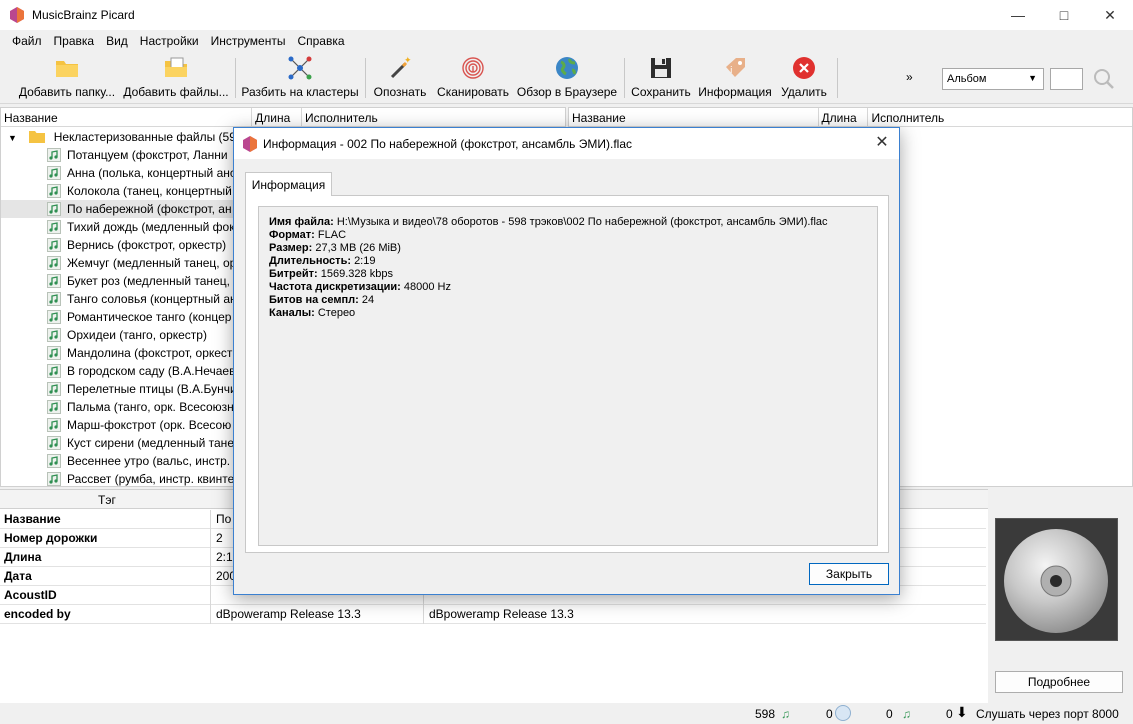  Describe the element at coordinates (365, 261) in the screenshot. I see `info-value: 2:19` at that location.